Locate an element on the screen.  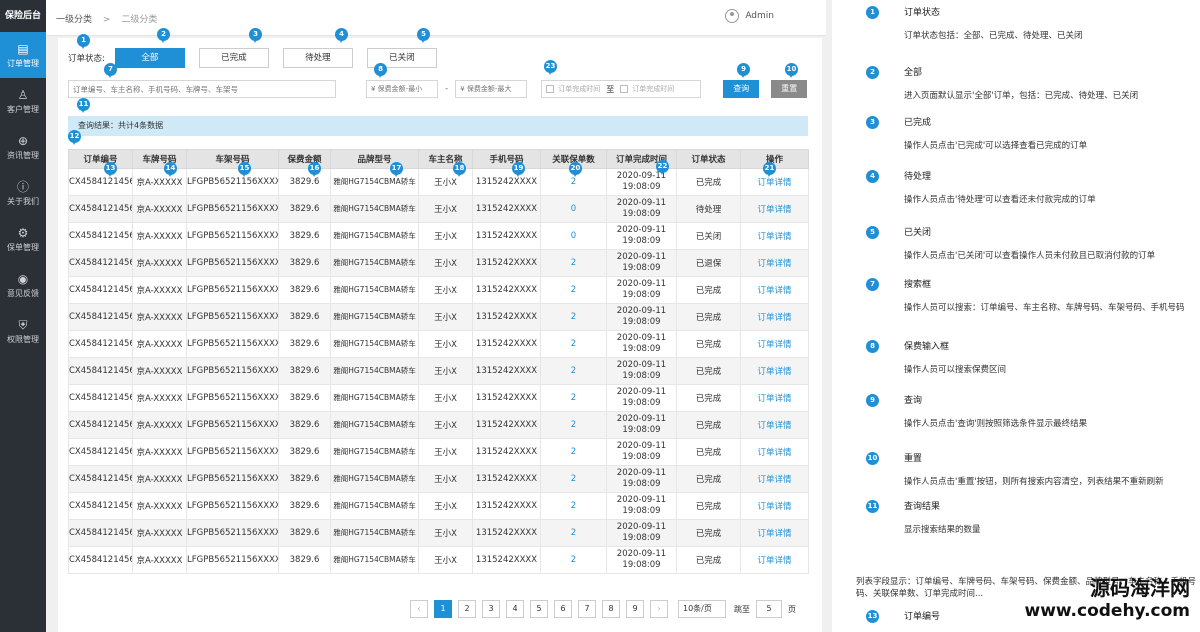
annotation-desc: 订单状态包括：全部、已完成、待处理、已关闭 is located at coordinates (993, 36).